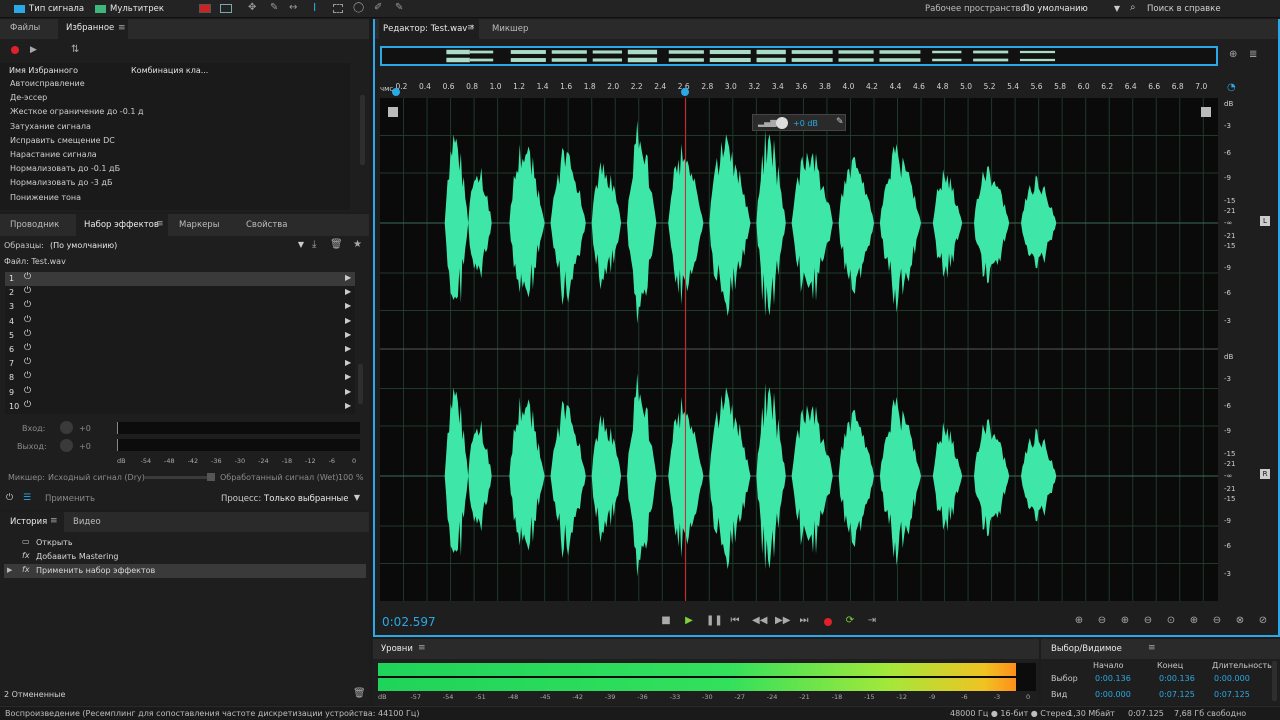  I want to click on sel-start: 0:00.136, so click(1113, 678).